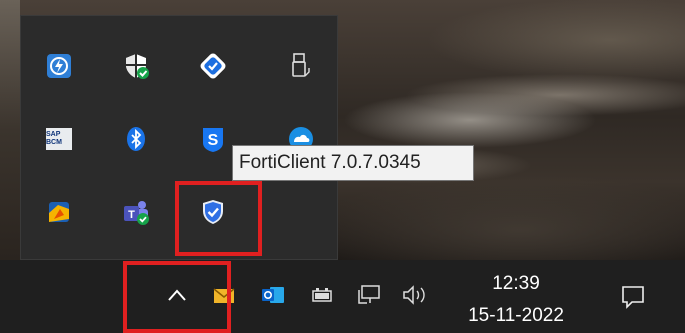  What do you see at coordinates (516, 284) in the screenshot?
I see `clock-time: 12:39` at bounding box center [516, 284].